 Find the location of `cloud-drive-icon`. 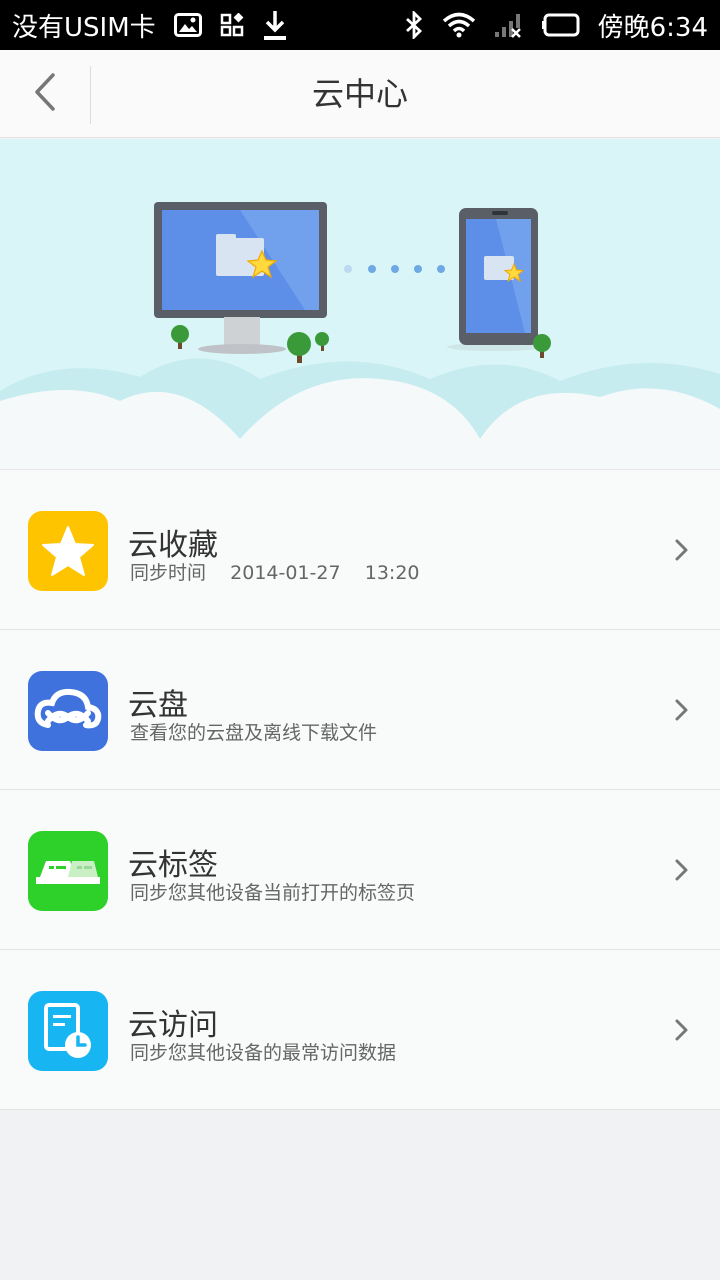

cloud-drive-icon is located at coordinates (68, 711).